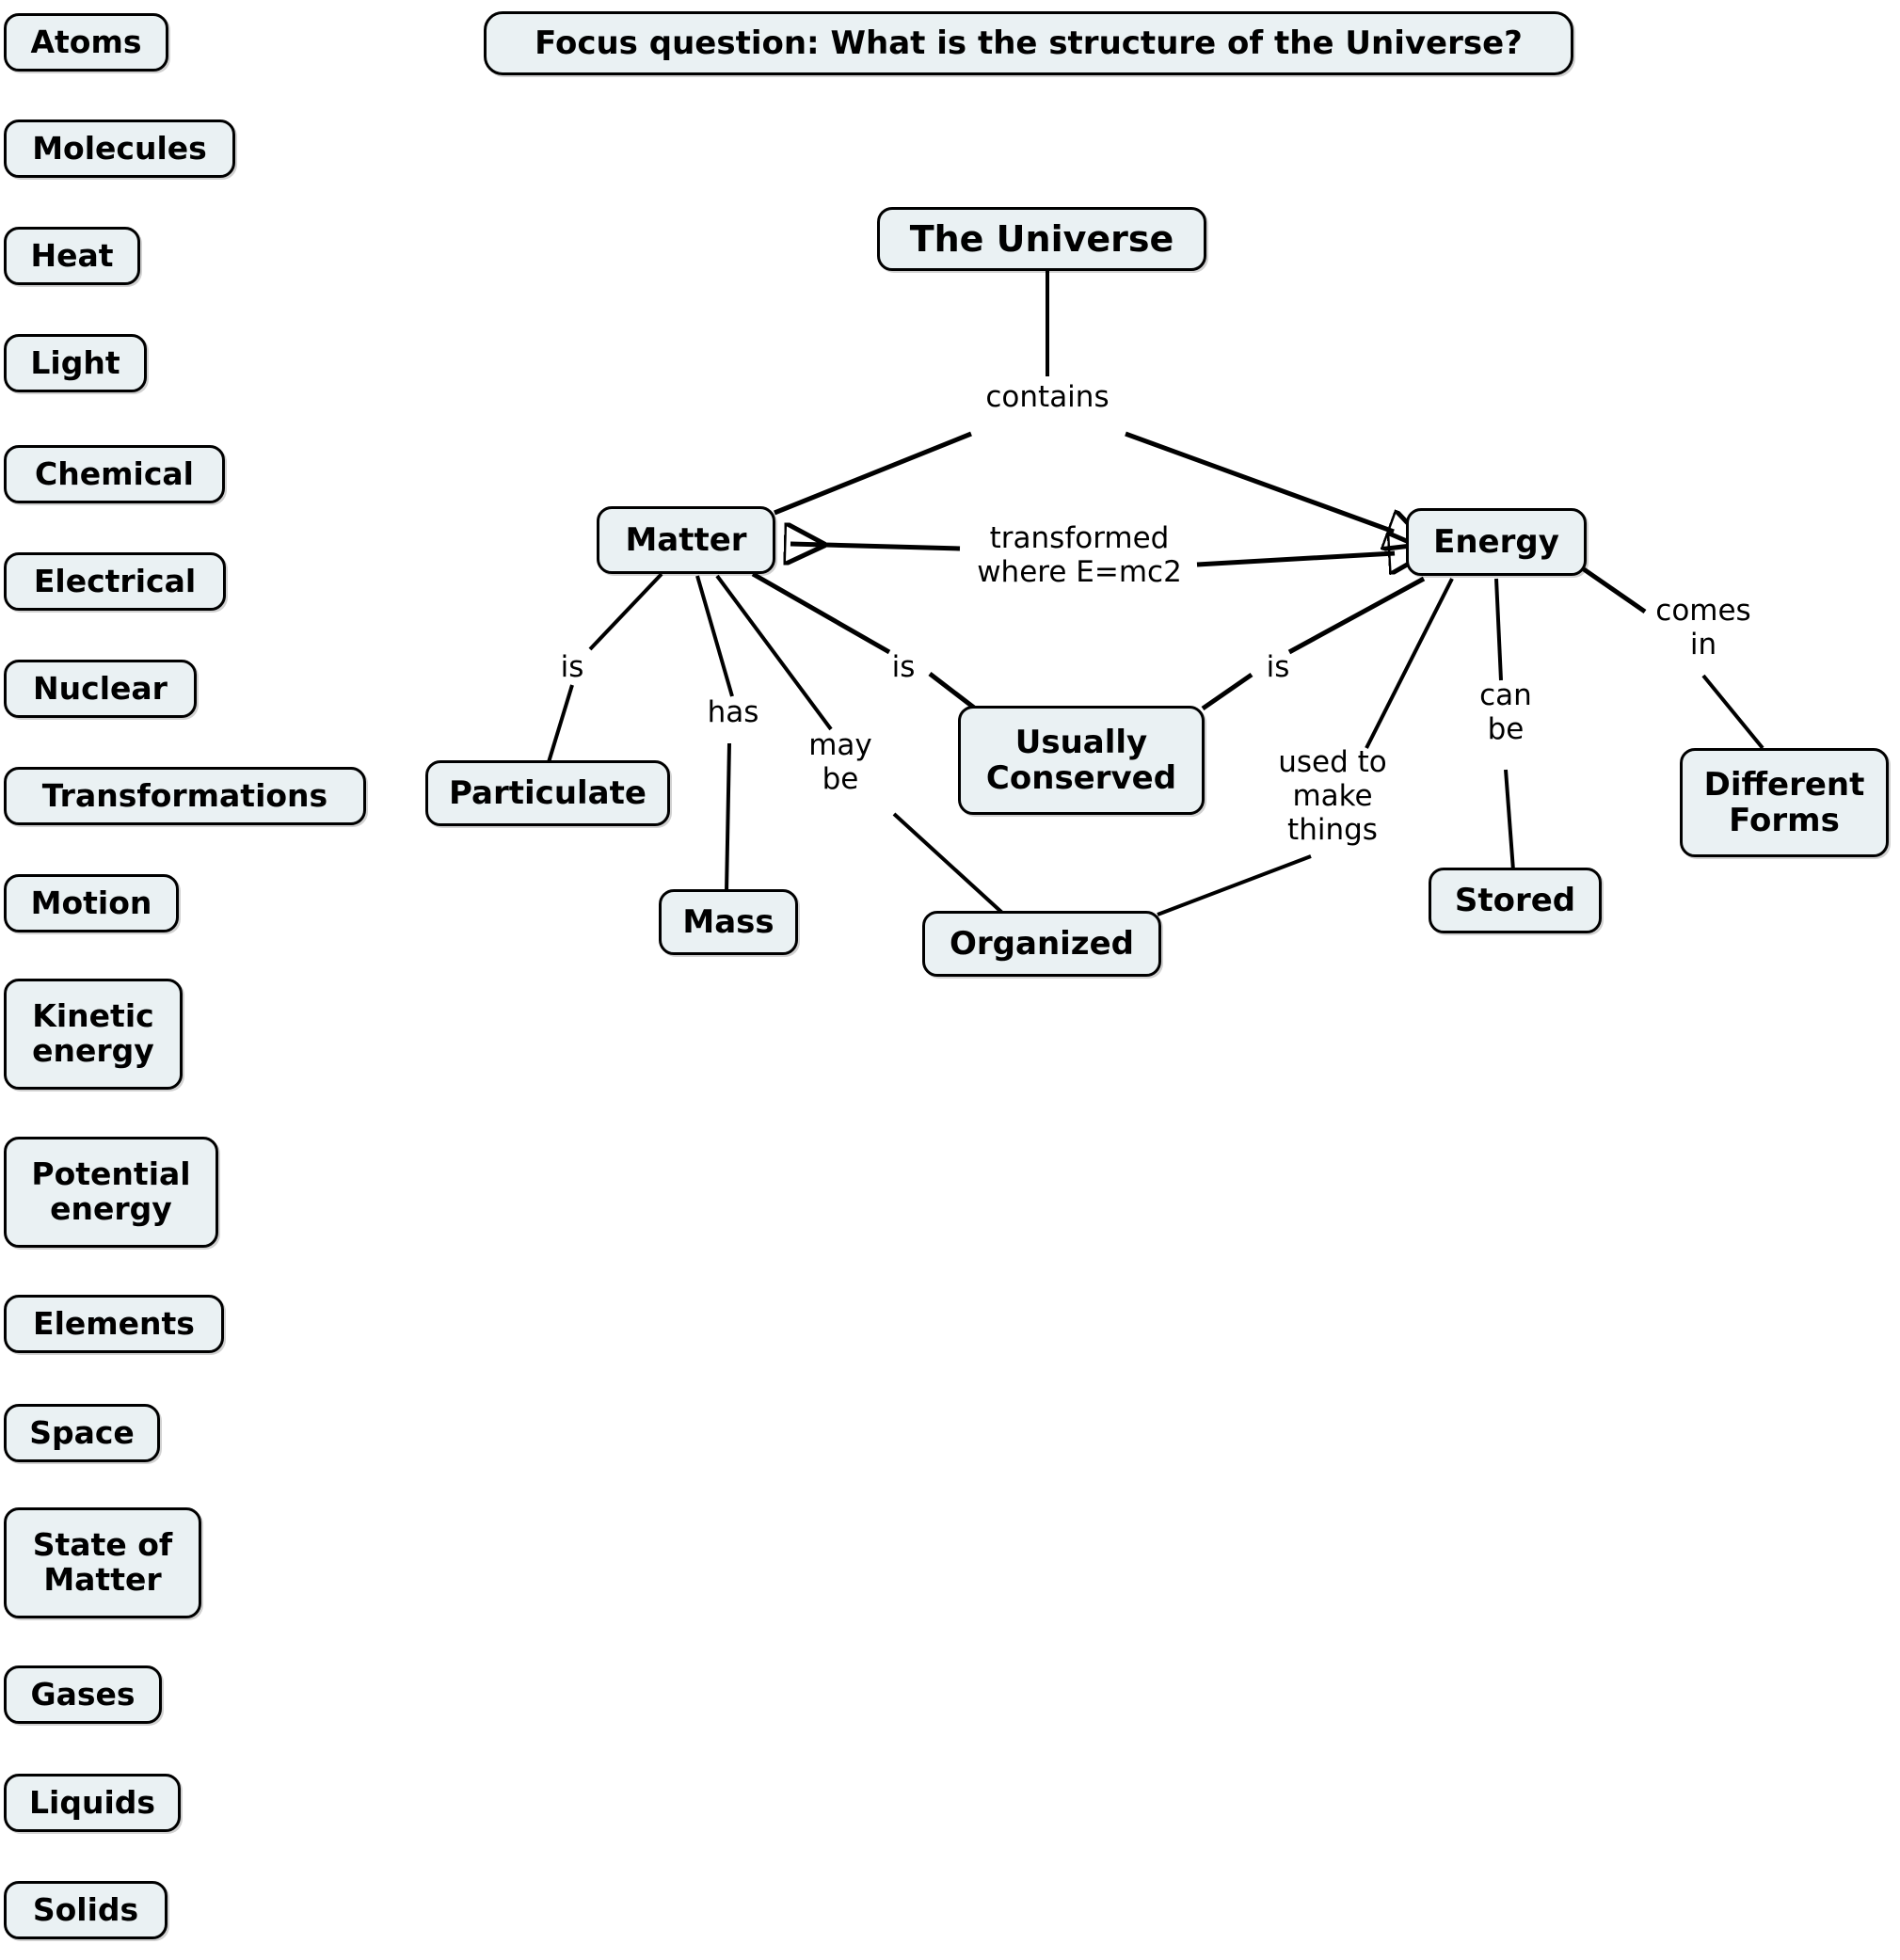  I want to click on edge-transformed-to-energy, so click(1295, 559).